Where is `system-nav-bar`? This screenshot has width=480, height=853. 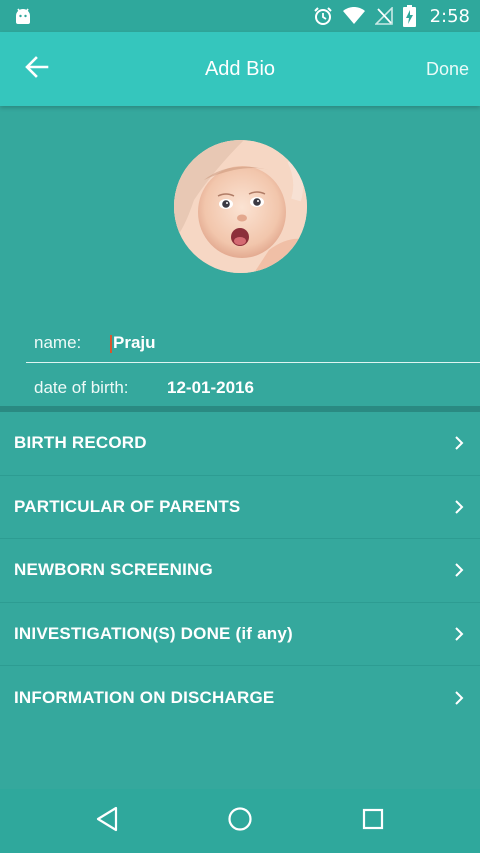
system-nav-bar is located at coordinates (240, 821).